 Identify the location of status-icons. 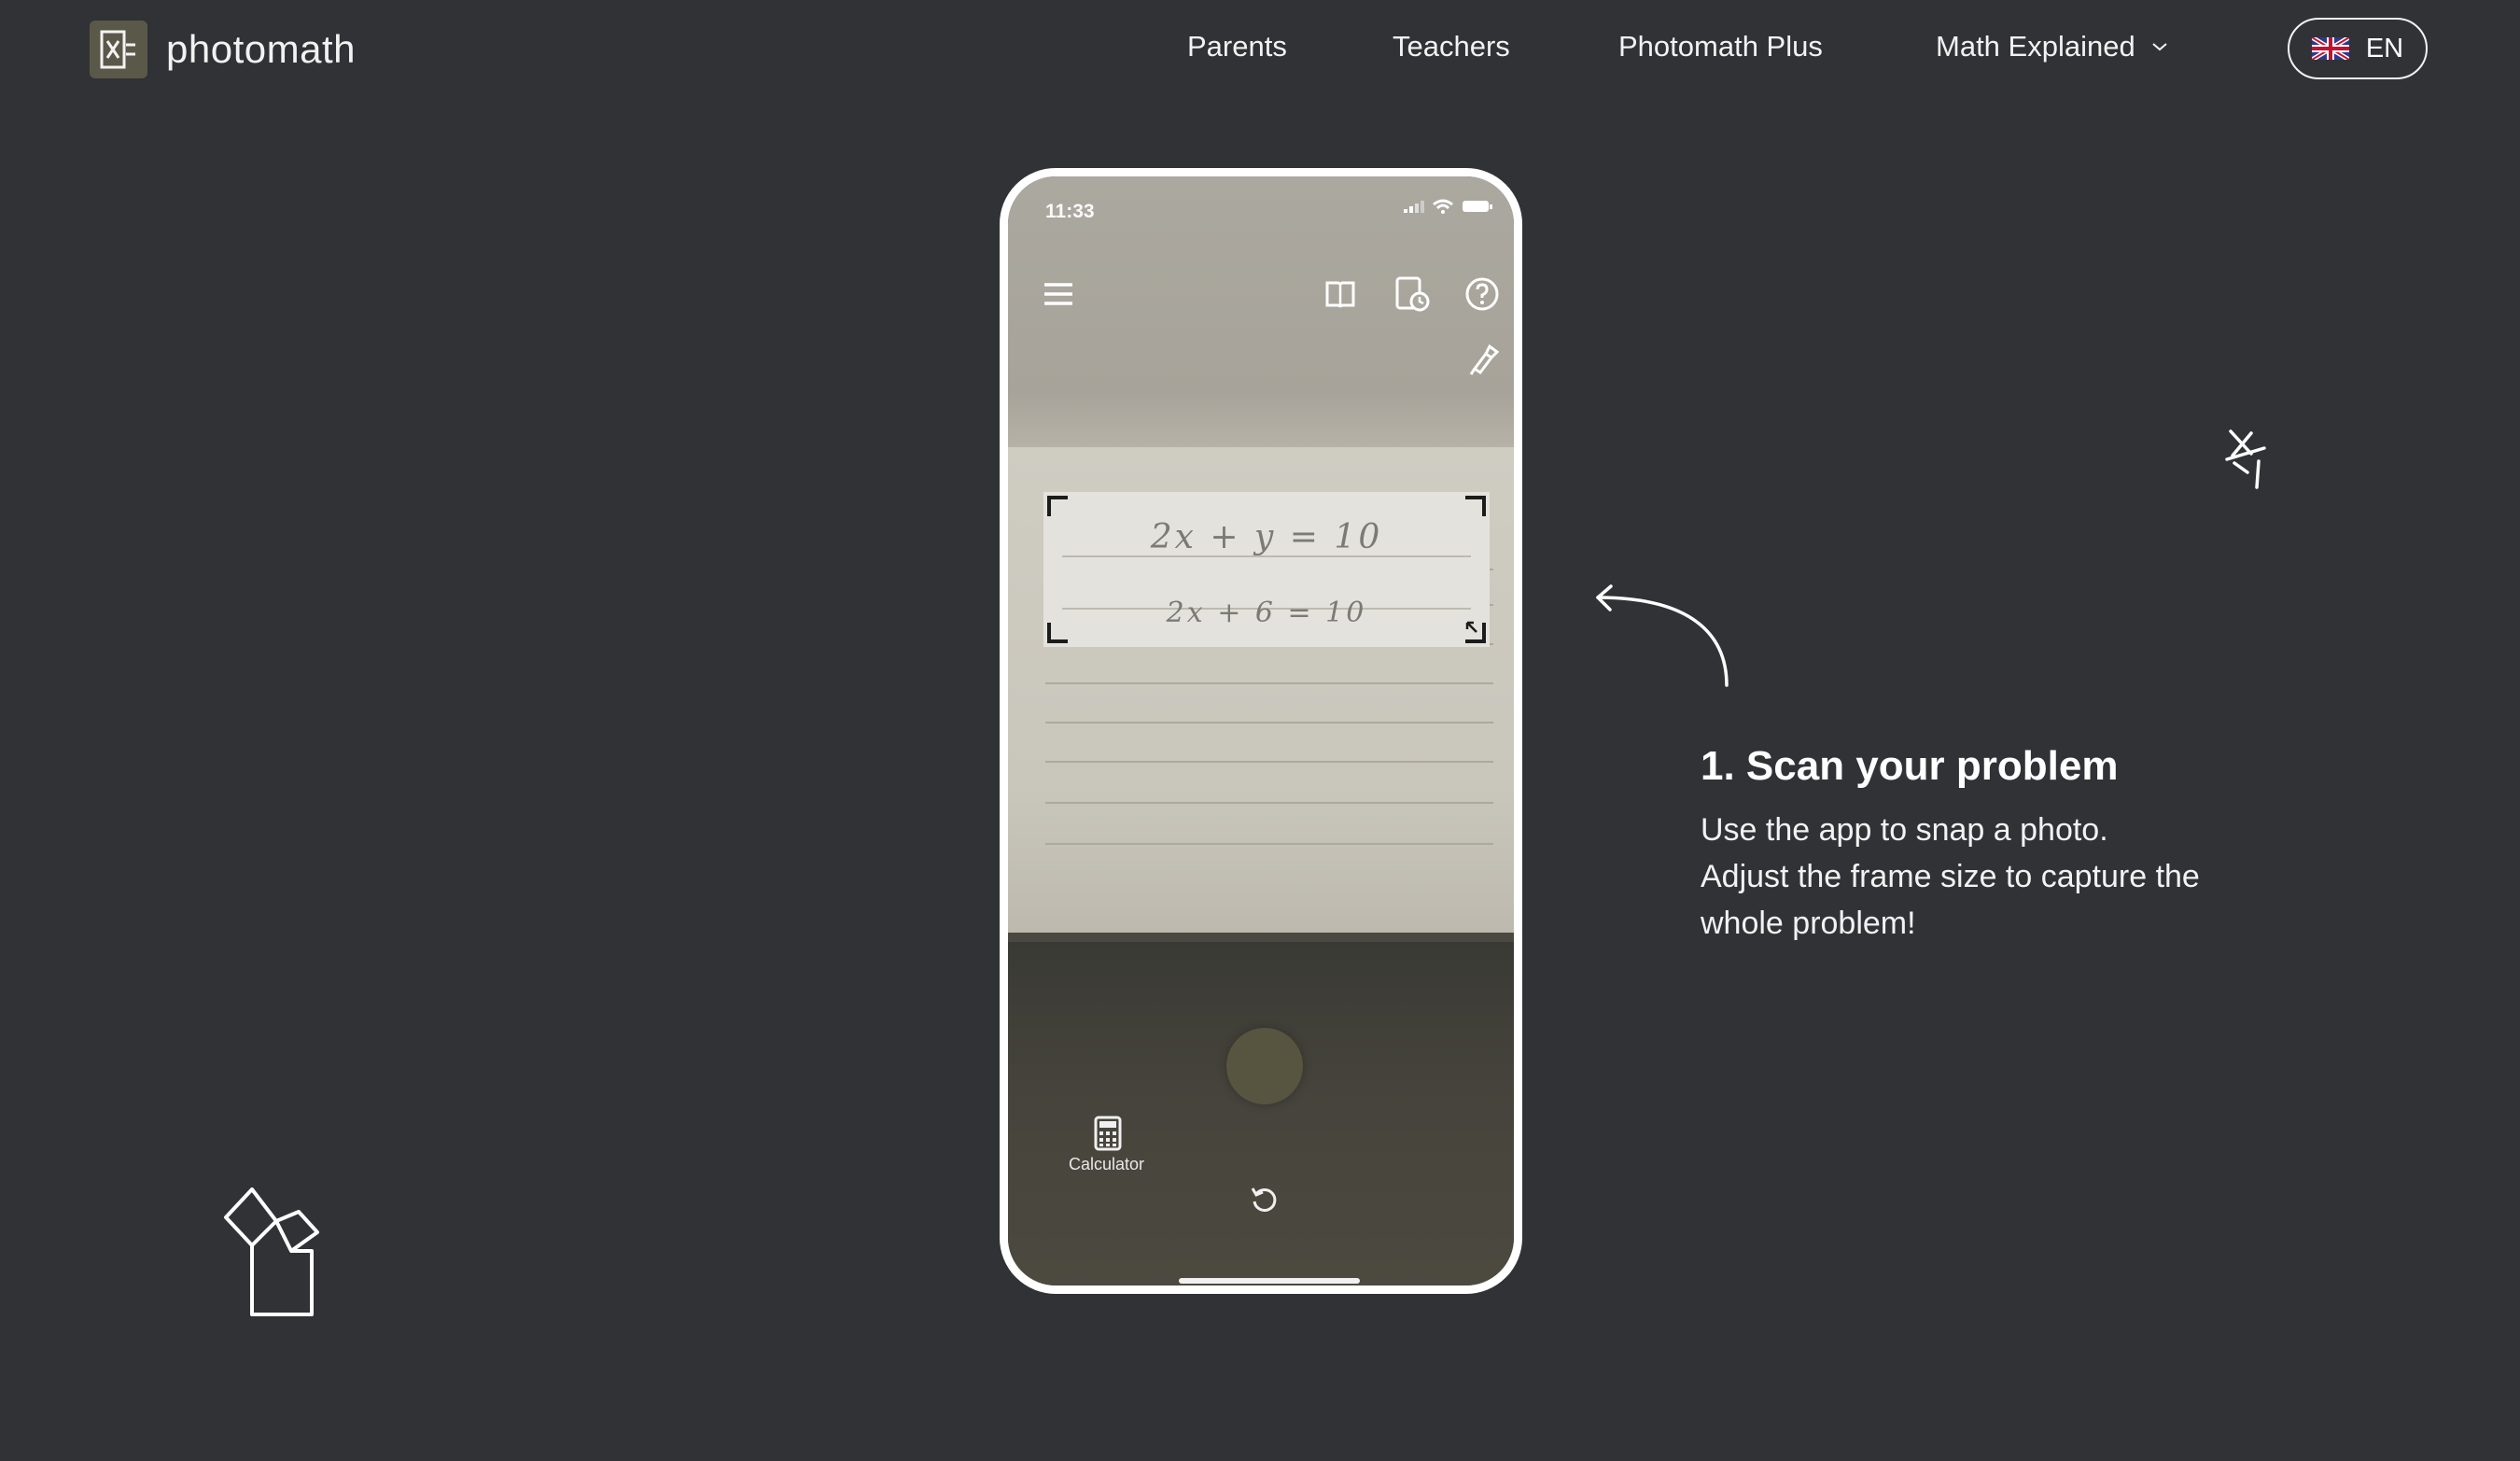
(1448, 206).